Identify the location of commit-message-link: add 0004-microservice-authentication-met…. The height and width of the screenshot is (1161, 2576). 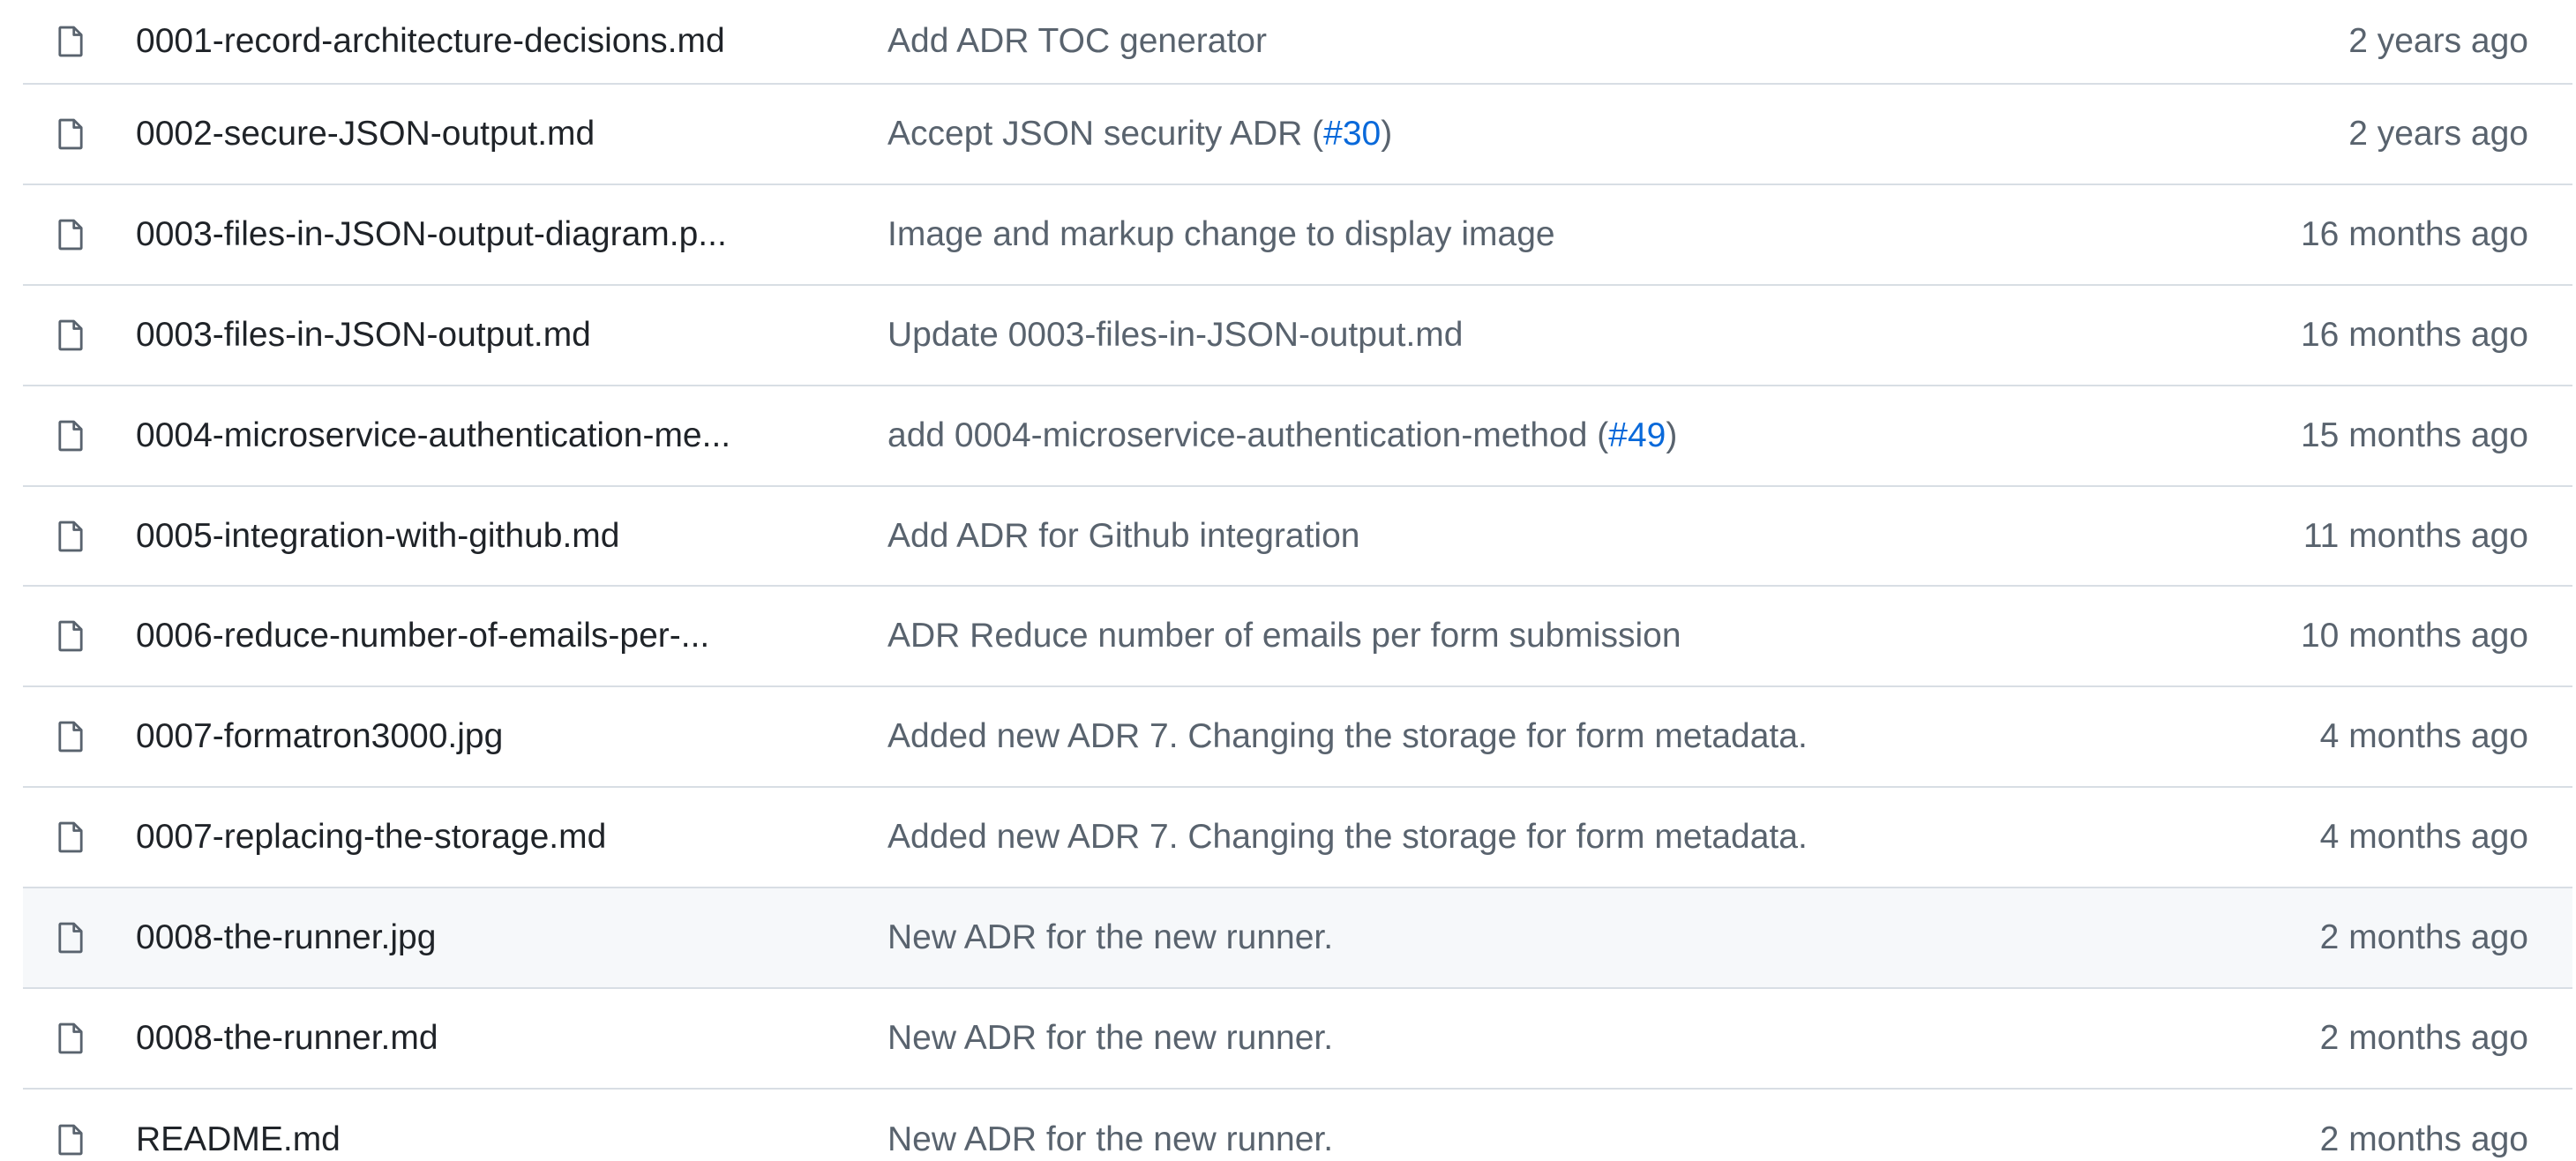
(1549, 435).